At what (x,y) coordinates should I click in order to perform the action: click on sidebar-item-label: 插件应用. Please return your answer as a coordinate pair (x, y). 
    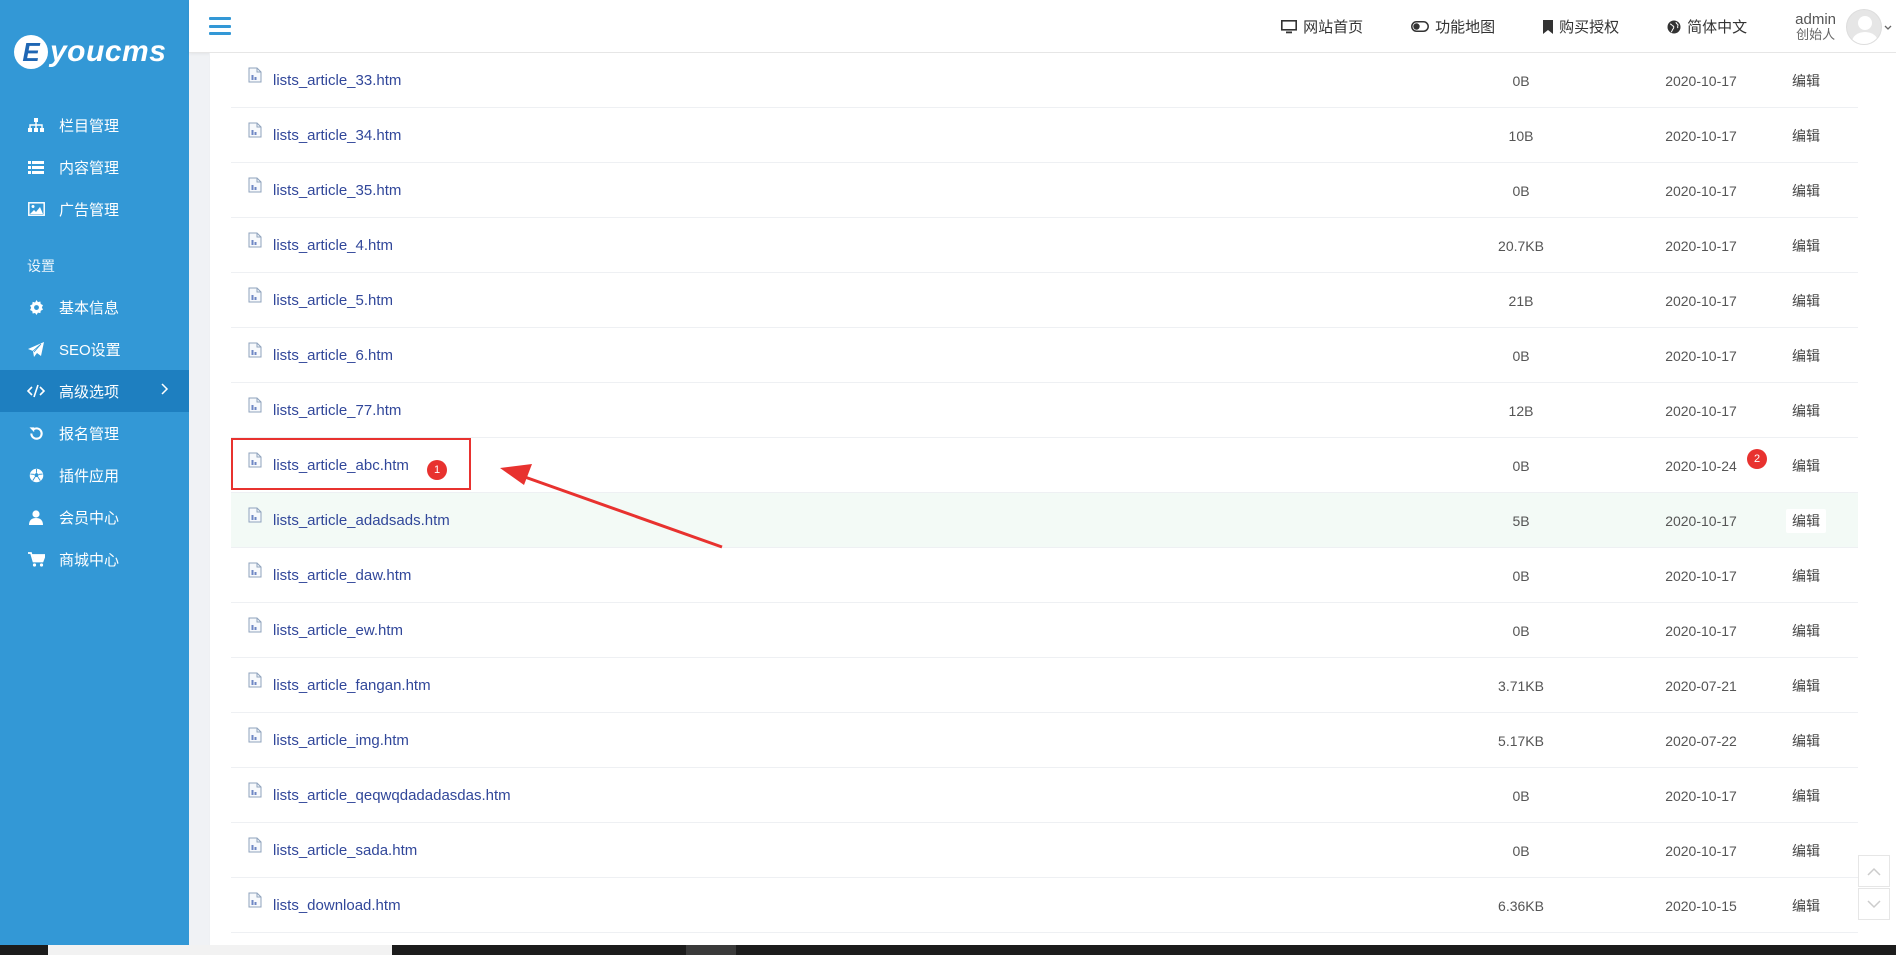
    Looking at the image, I should click on (89, 476).